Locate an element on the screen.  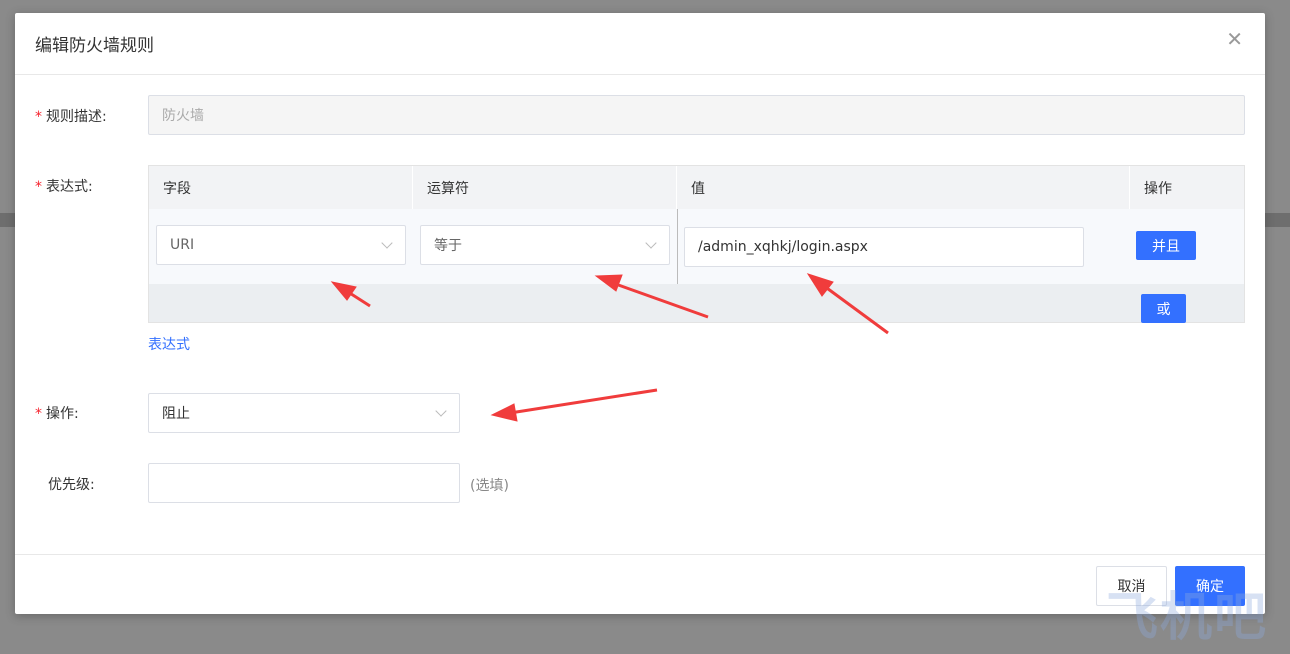
expression-label: * 表达式: is located at coordinates (64, 186).